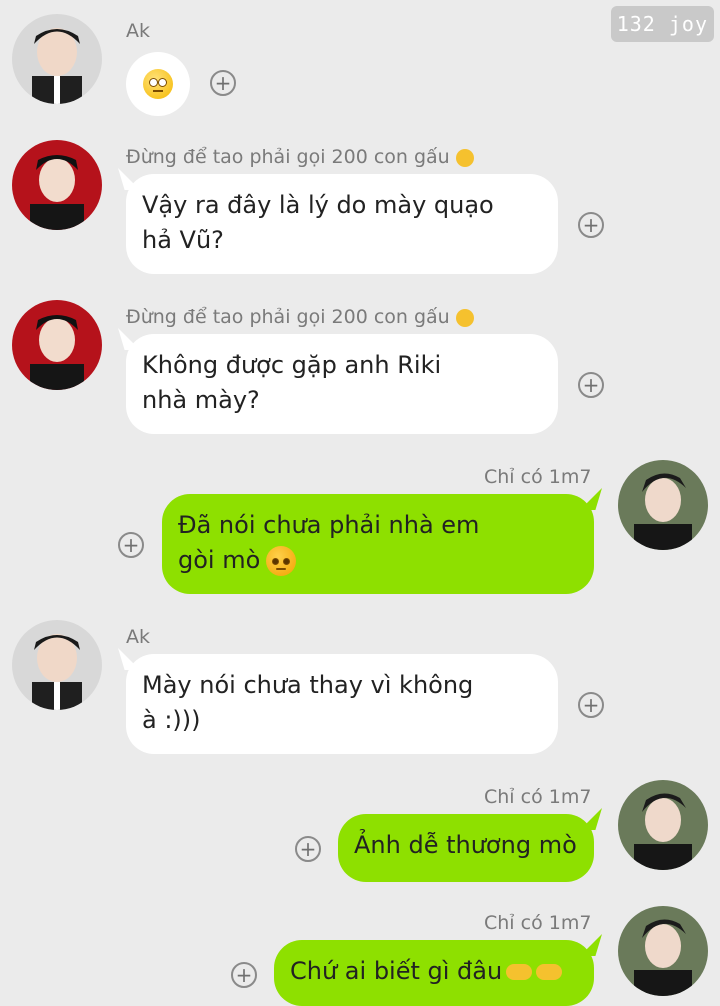  I want to click on message-bubble: Mày nói chưa thay vì không à :))), so click(342, 704).